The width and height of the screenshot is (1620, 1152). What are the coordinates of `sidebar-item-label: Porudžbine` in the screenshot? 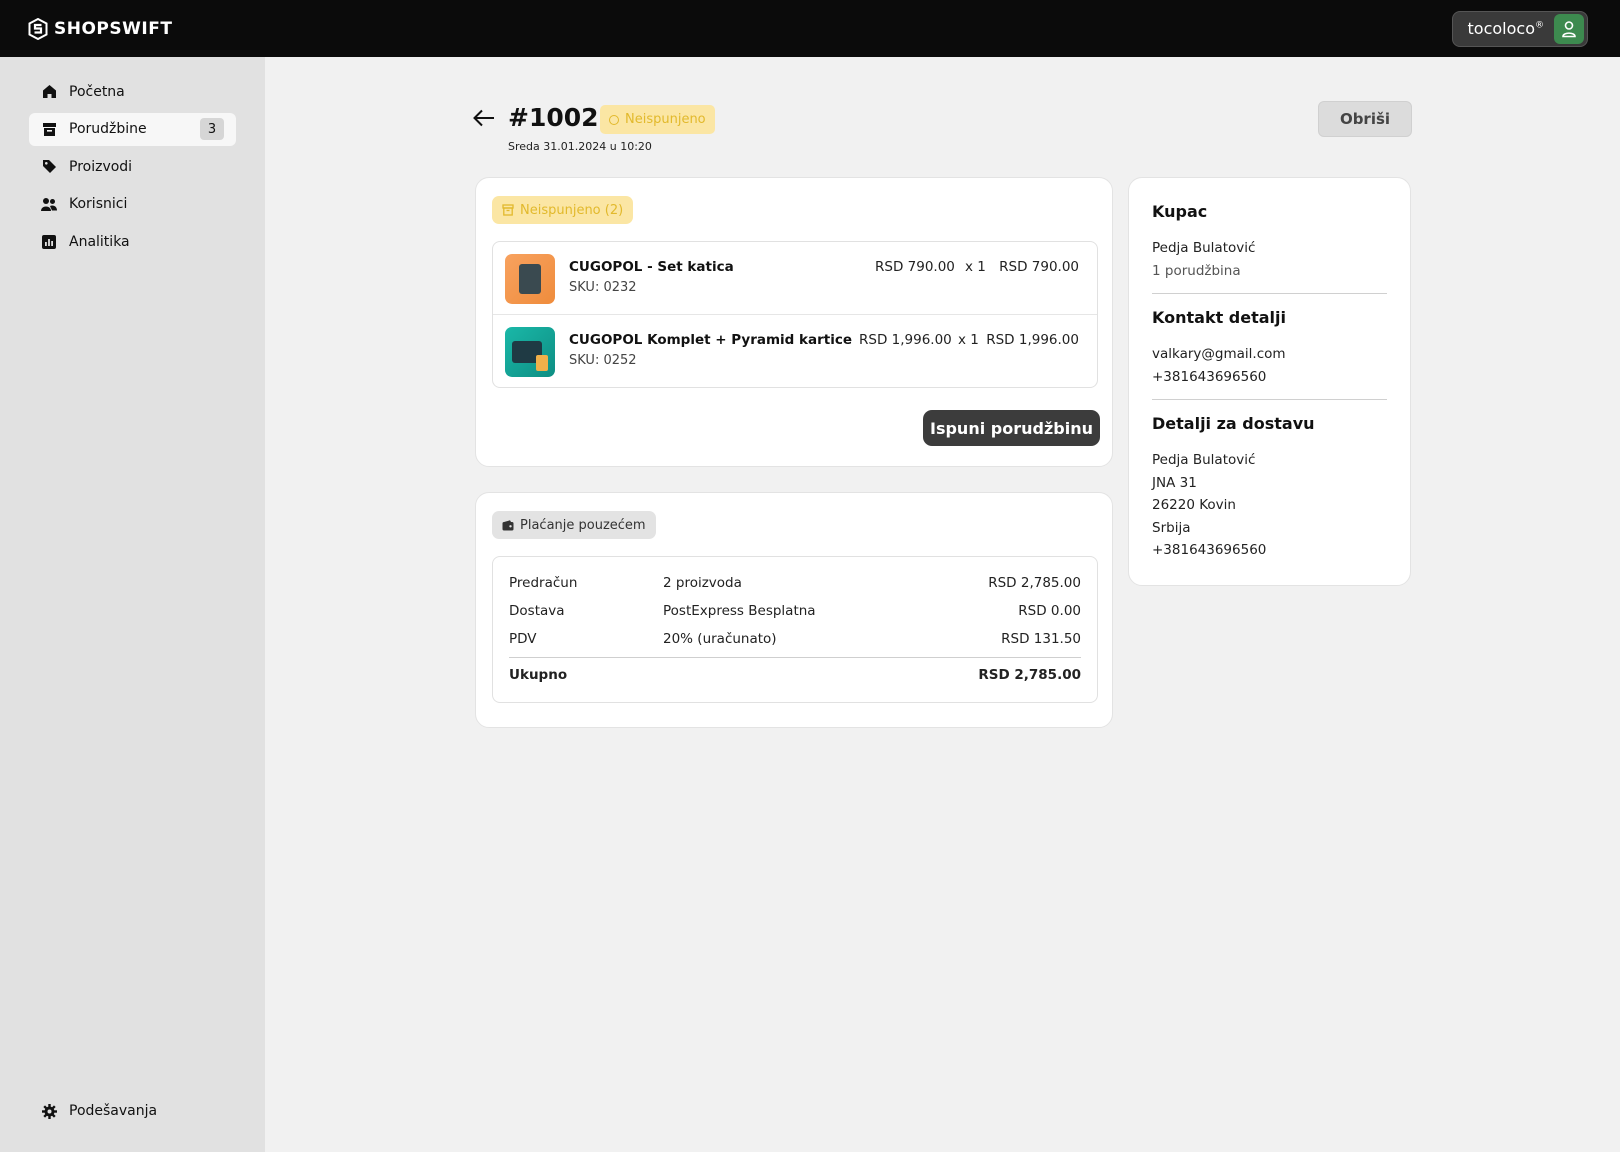 It's located at (108, 129).